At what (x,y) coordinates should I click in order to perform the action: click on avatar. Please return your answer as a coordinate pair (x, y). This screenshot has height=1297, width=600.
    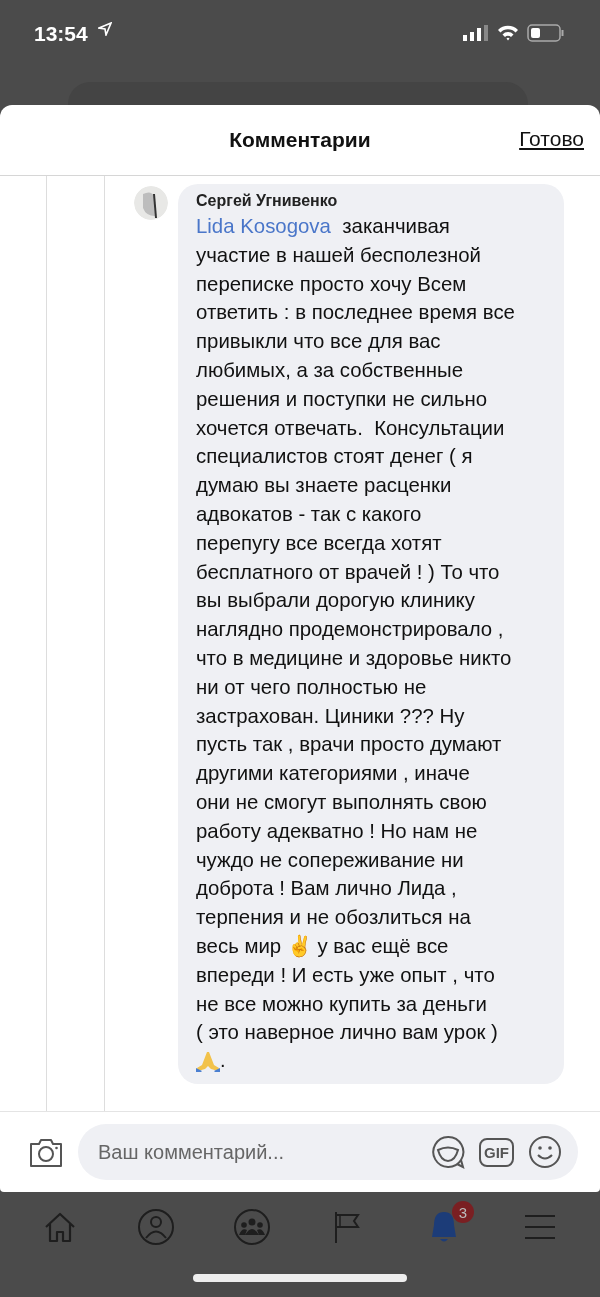
    Looking at the image, I should click on (151, 203).